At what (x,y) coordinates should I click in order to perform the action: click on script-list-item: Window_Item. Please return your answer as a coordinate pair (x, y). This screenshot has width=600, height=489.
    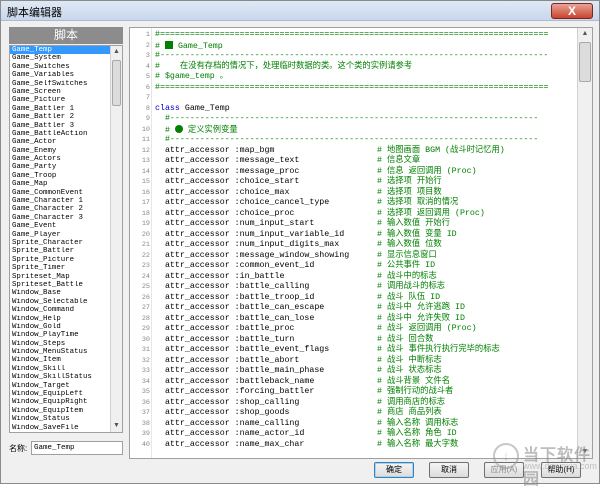
    Looking at the image, I should click on (60, 360).